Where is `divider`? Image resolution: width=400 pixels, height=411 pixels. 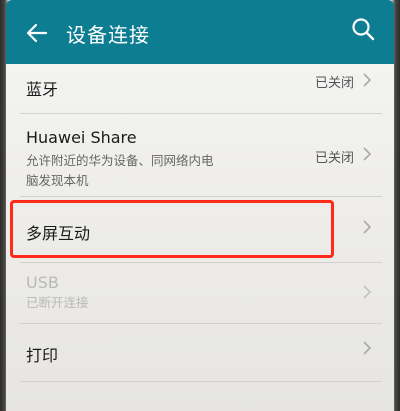
divider is located at coordinates (201, 381).